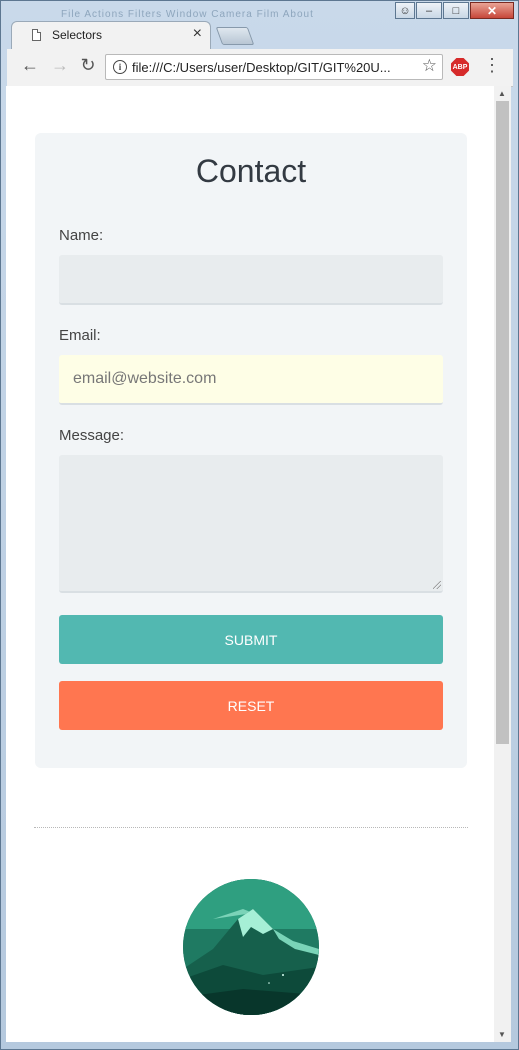 The width and height of the screenshot is (519, 1050). What do you see at coordinates (60, 65) in the screenshot?
I see `forward-arrow-icon: →` at bounding box center [60, 65].